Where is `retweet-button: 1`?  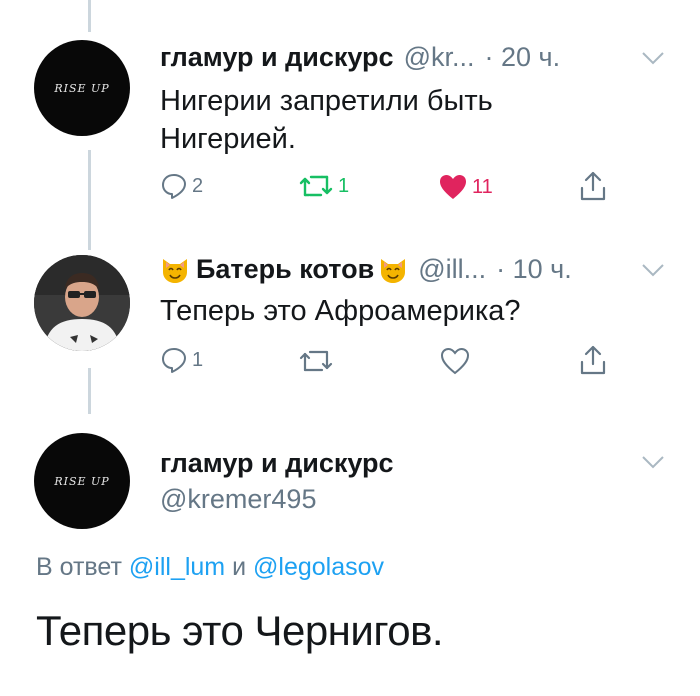 retweet-button: 1 is located at coordinates (323, 186).